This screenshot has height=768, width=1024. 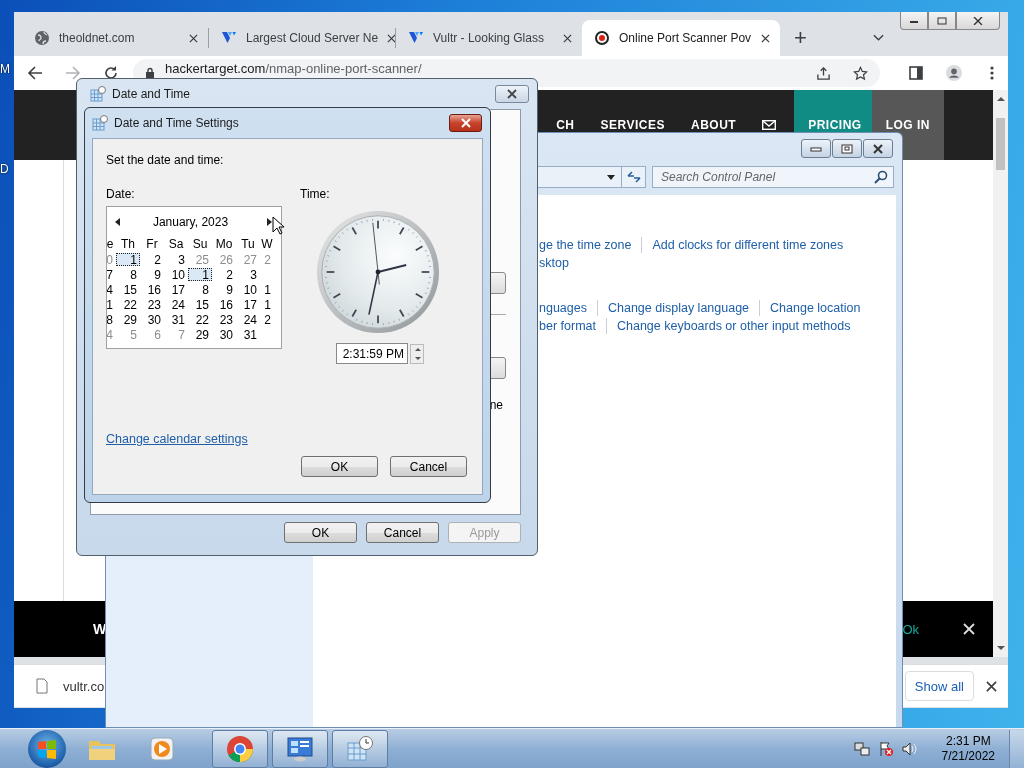 What do you see at coordinates (954, 73) in the screenshot?
I see `profile-avatar-icon` at bounding box center [954, 73].